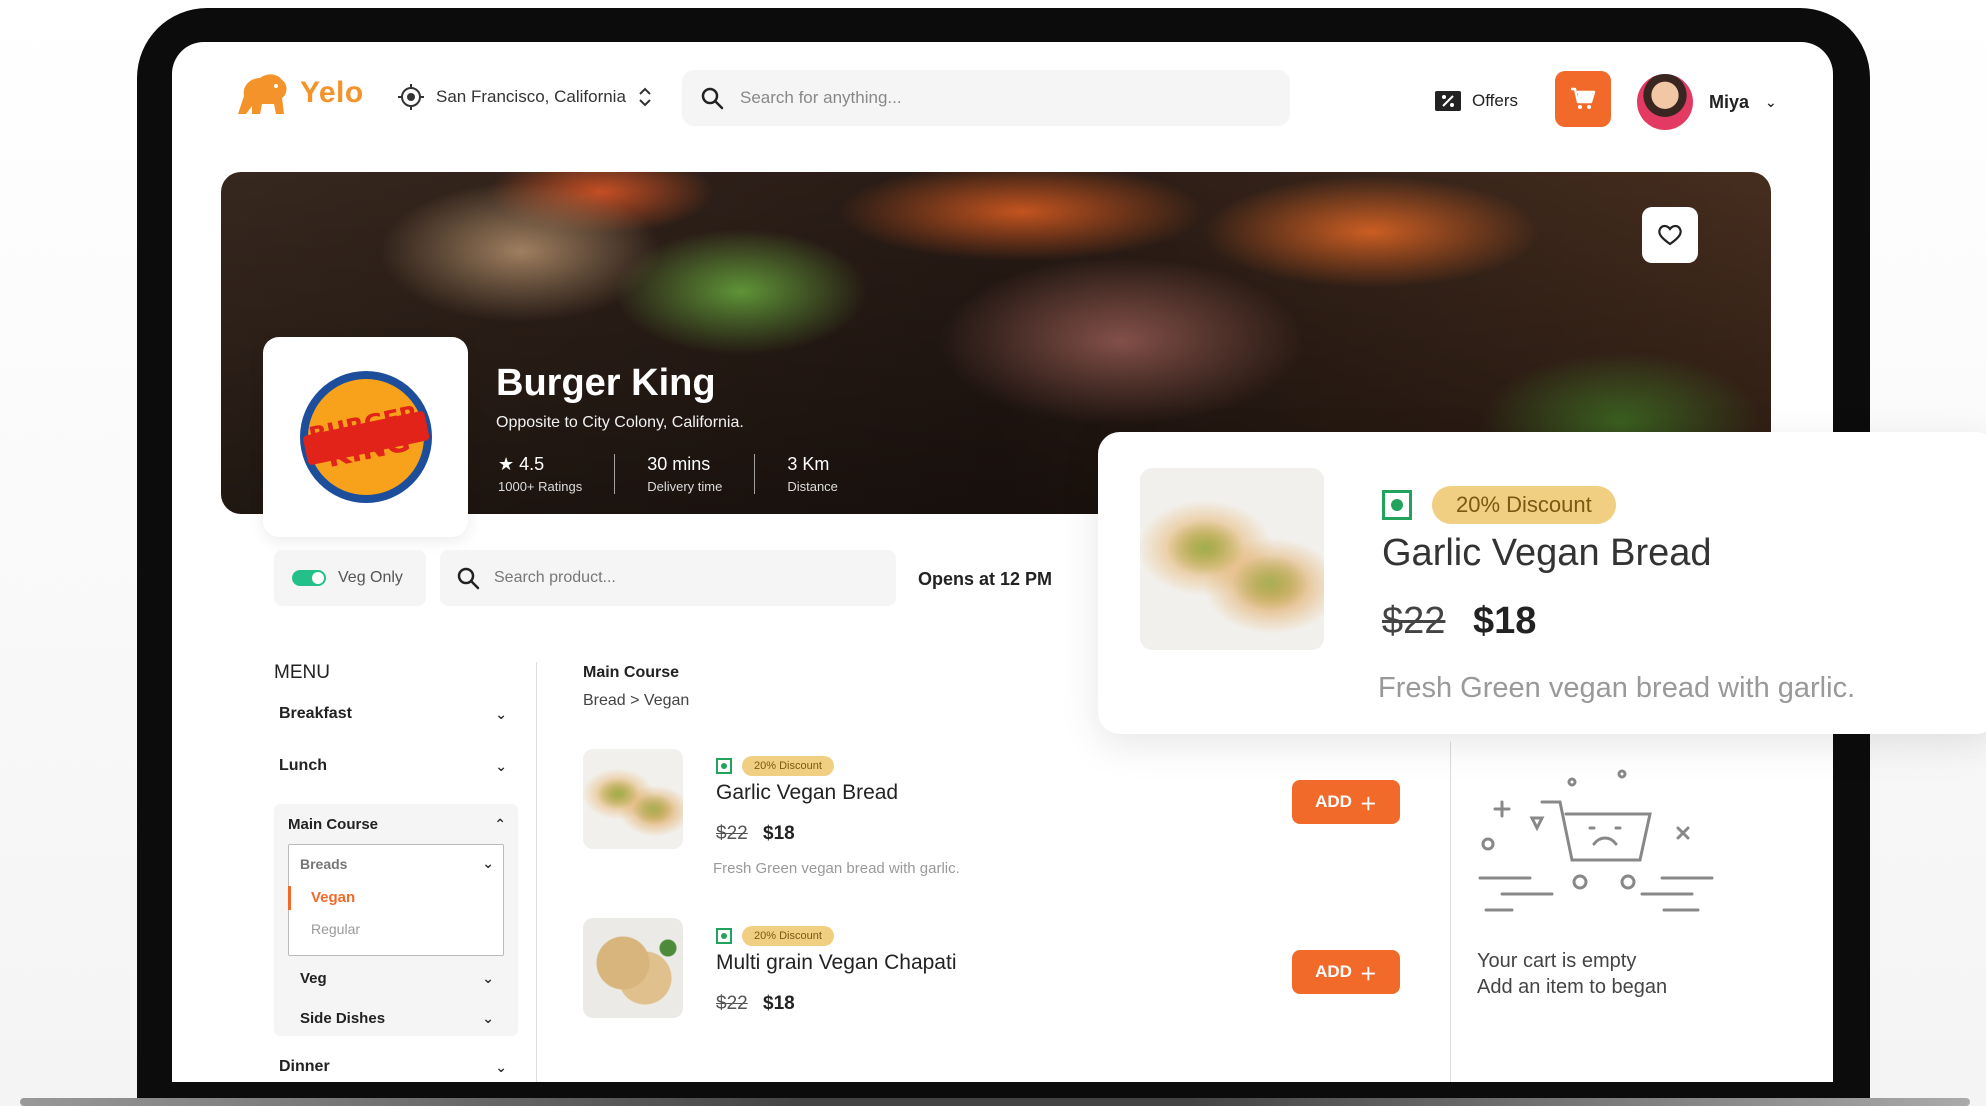 The image size is (1986, 1106). Describe the element at coordinates (631, 672) in the screenshot. I see `category-title: Main Course` at that location.